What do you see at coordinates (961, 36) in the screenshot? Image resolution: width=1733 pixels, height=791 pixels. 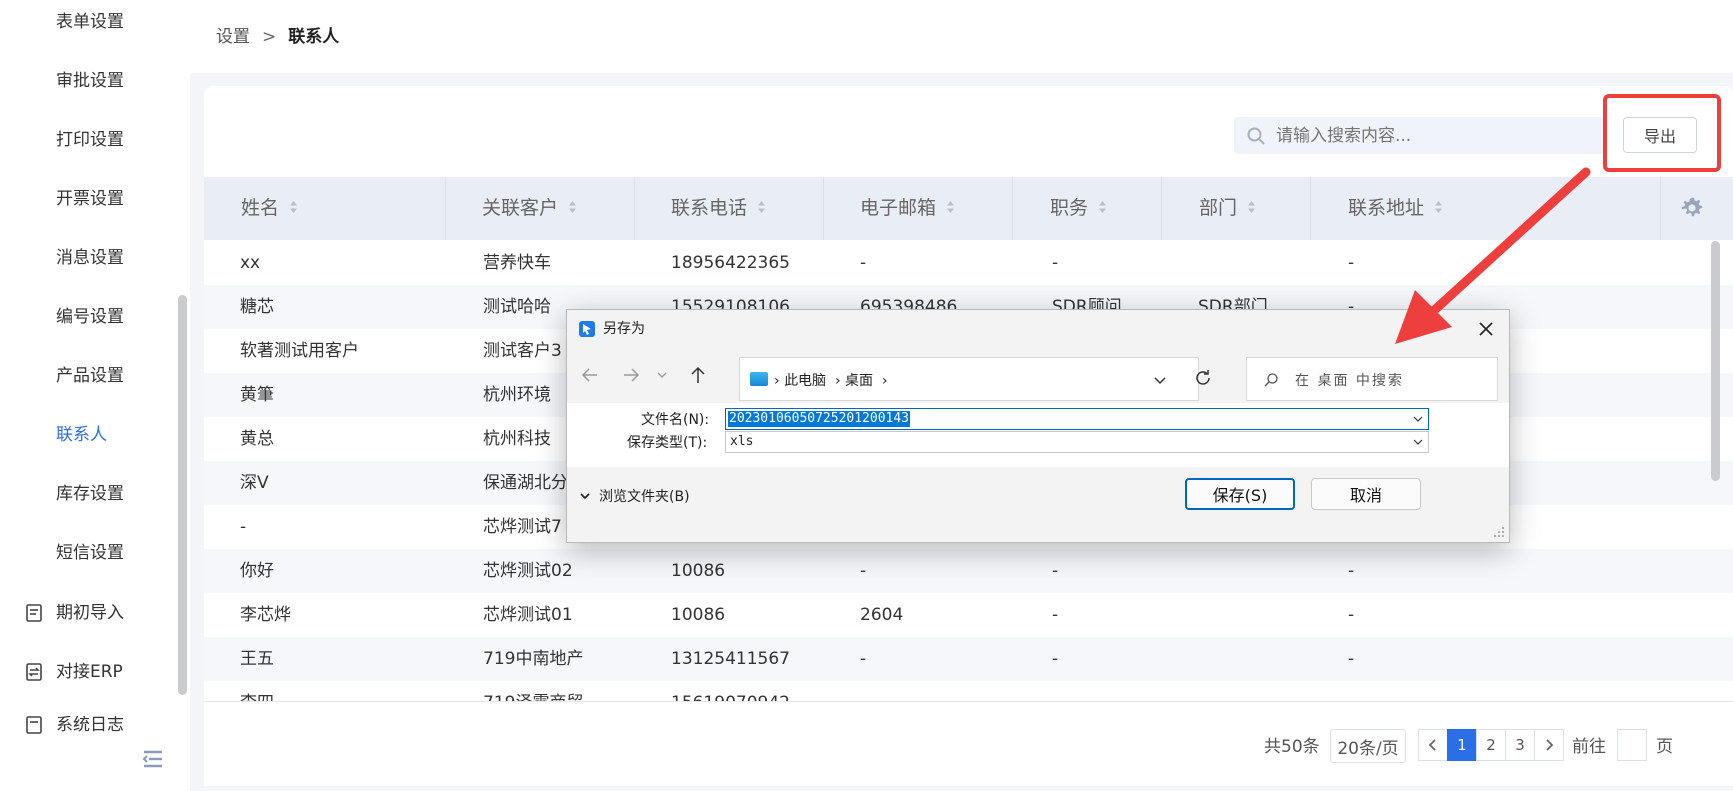 I see `header-bar` at bounding box center [961, 36].